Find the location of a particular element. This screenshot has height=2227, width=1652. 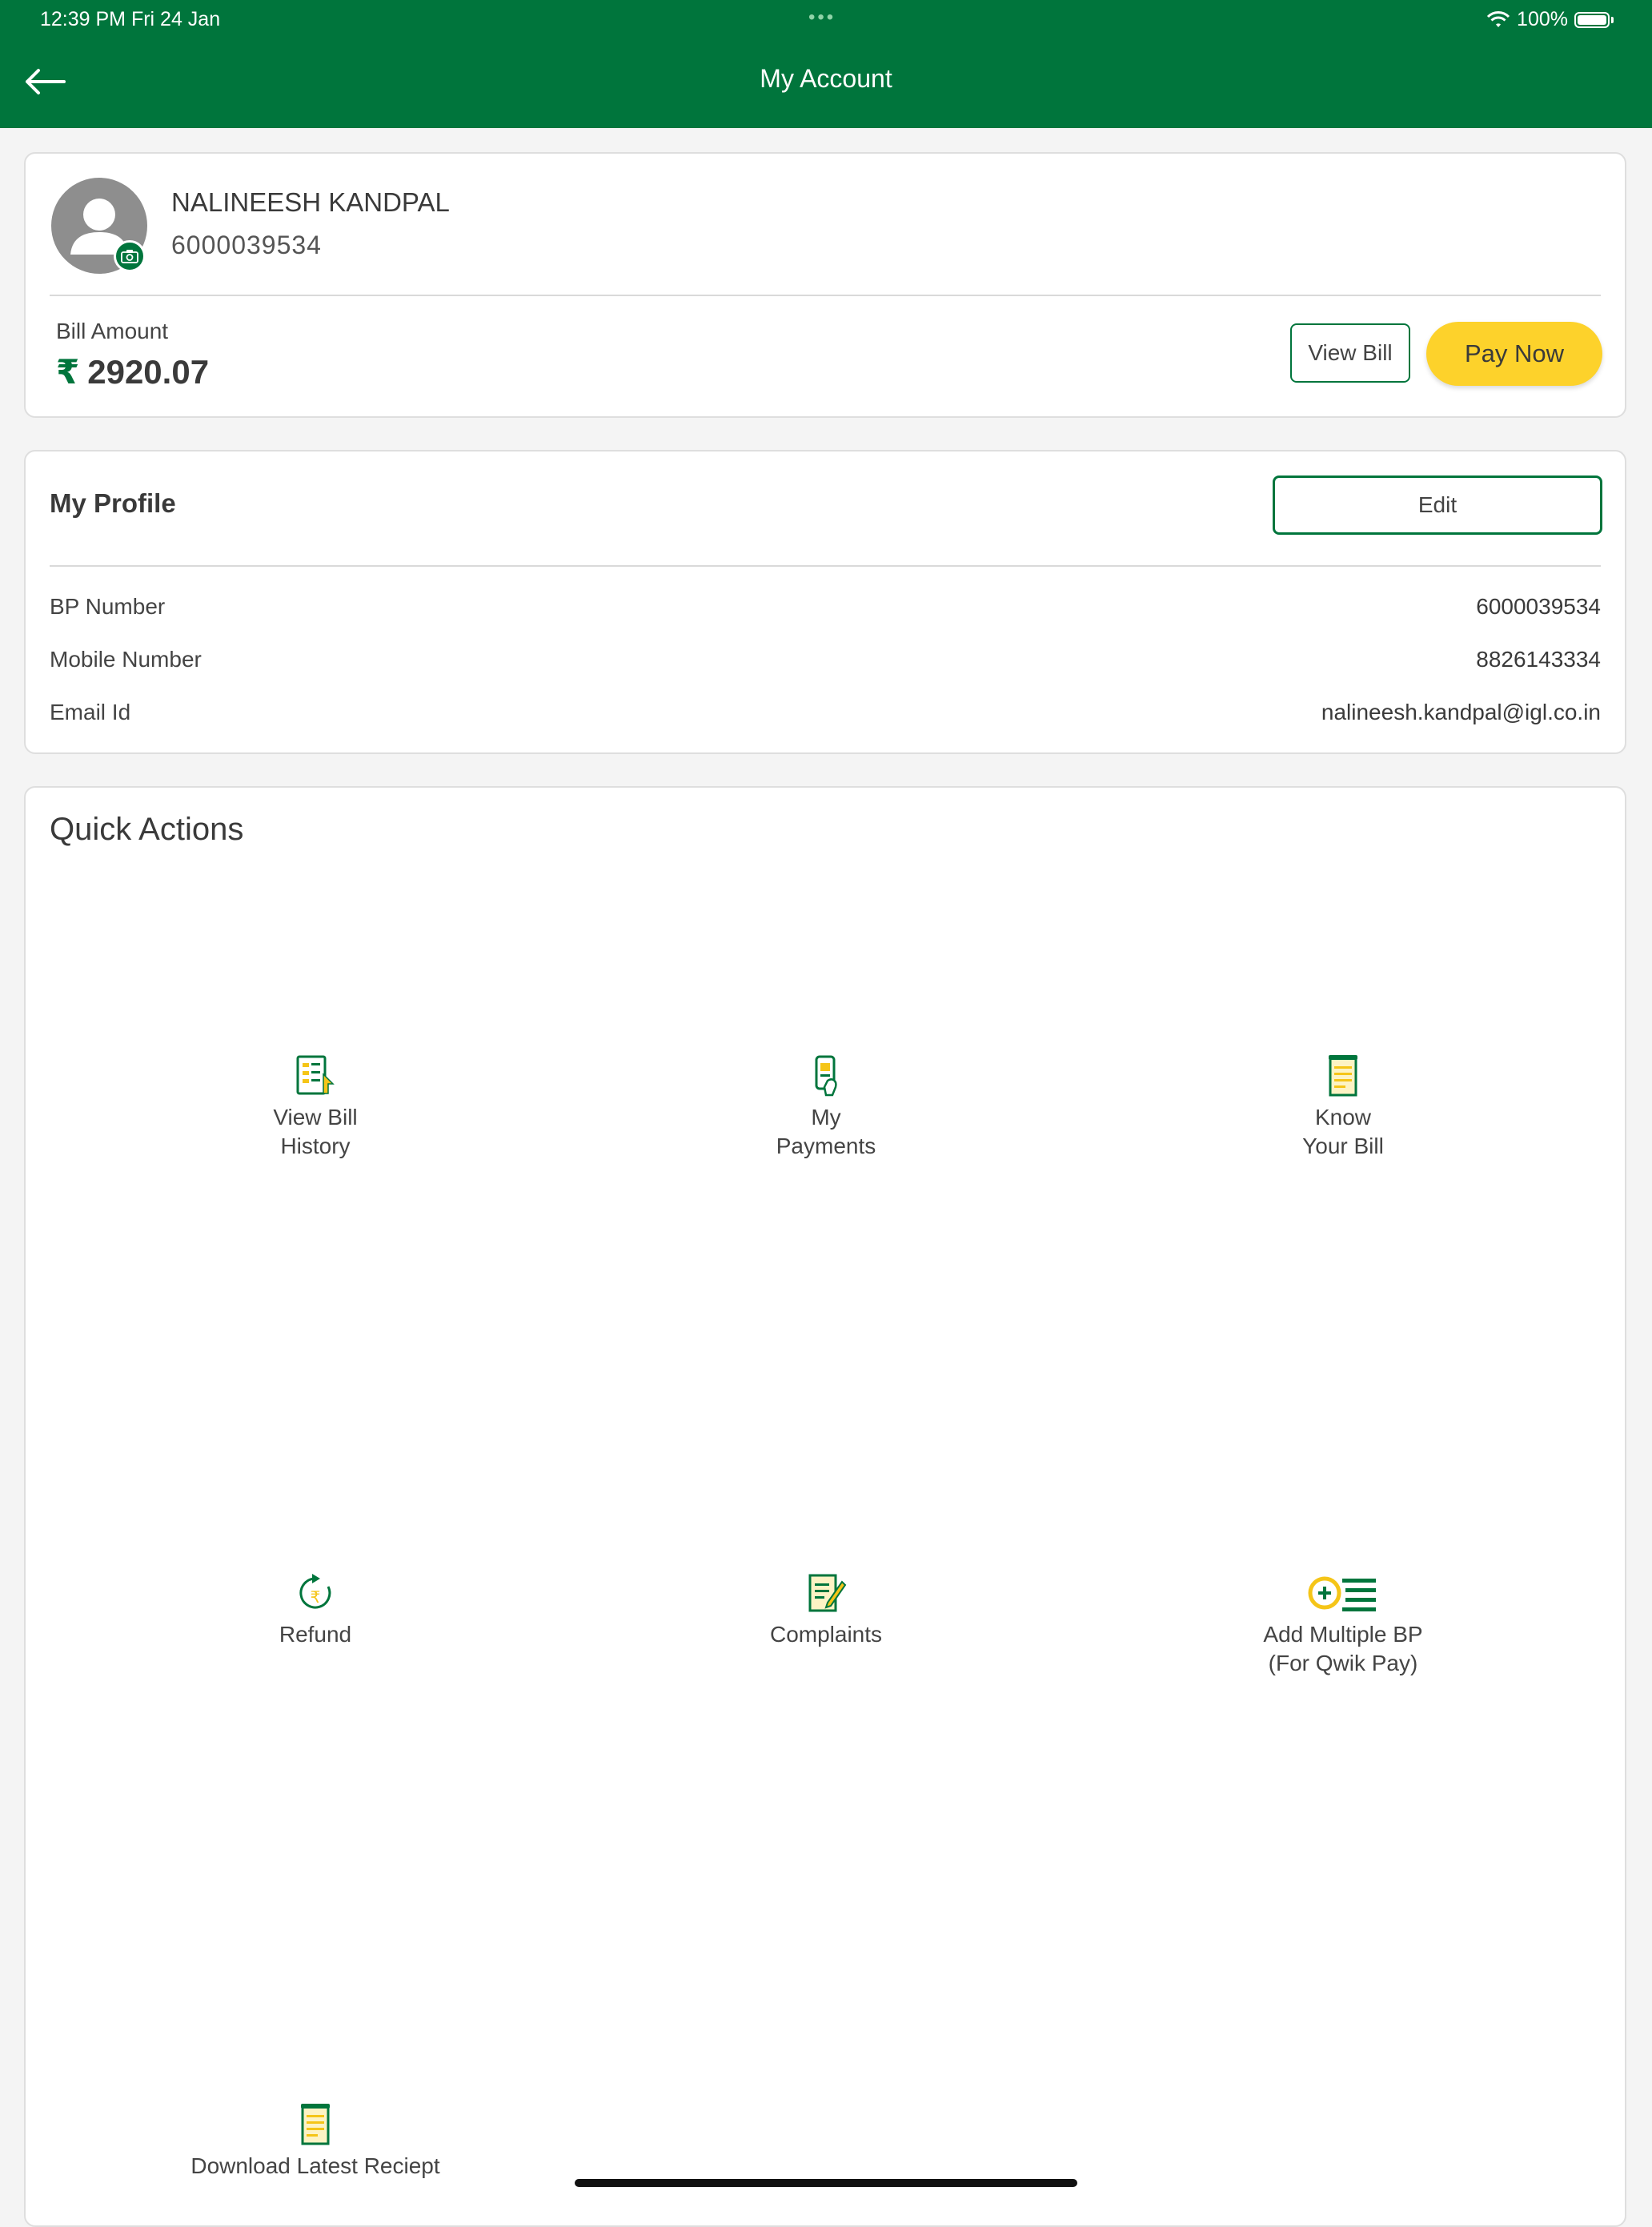

page-title: My Account is located at coordinates (826, 78).